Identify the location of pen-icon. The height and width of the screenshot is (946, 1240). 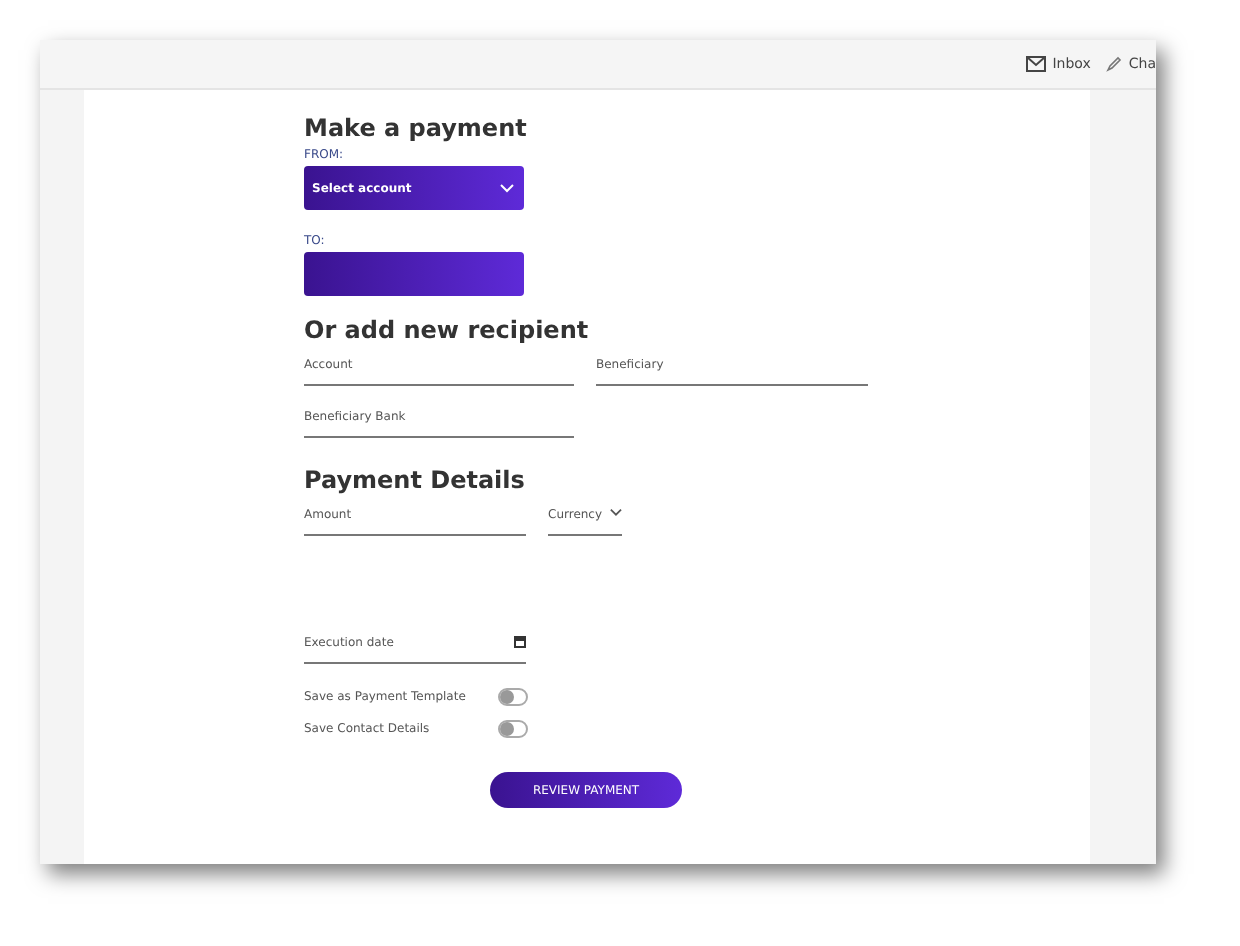
(1114, 64).